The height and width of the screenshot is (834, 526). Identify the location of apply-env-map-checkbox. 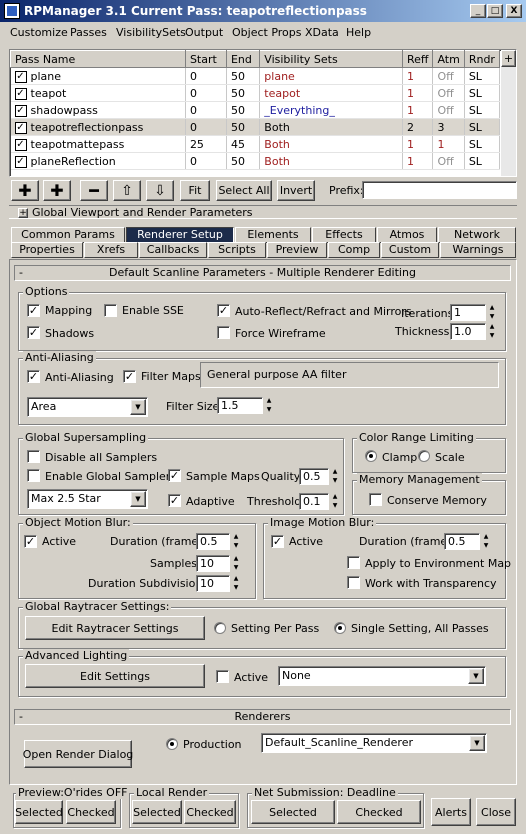
(353, 562).